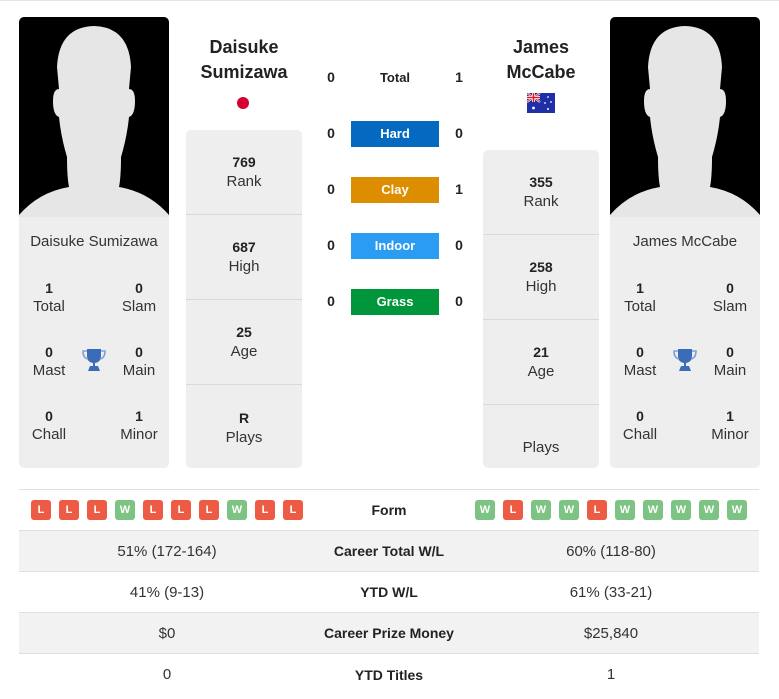 This screenshot has width=779, height=699. I want to click on player1-name-heading: Daisuke Sumizawa, so click(244, 60).